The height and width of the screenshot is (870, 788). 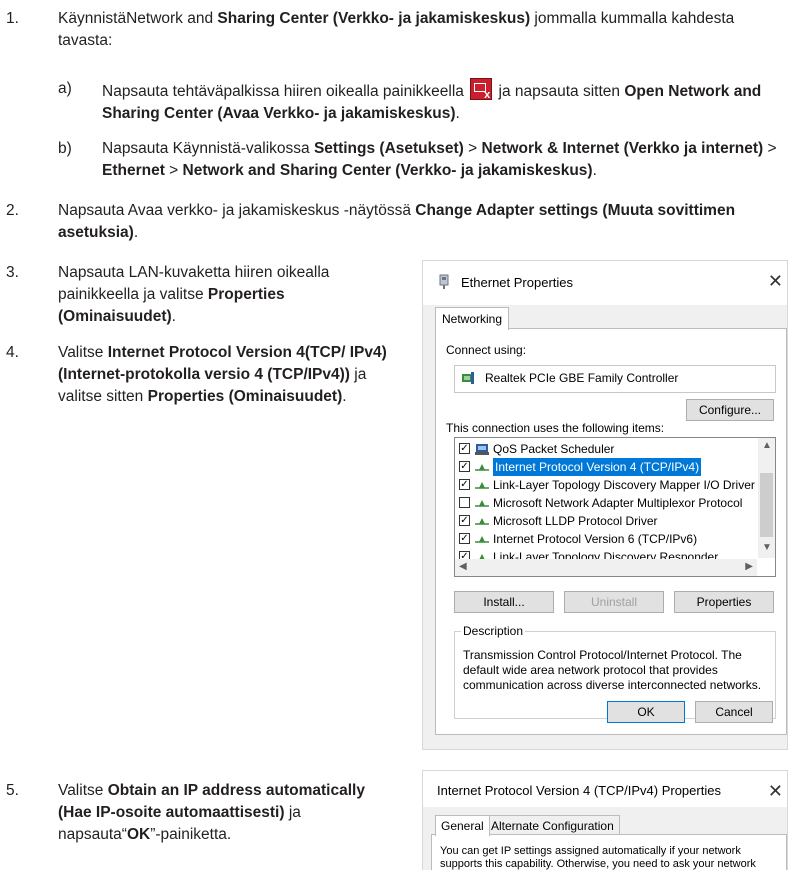 I want to click on qos-icon, so click(x=482, y=449).